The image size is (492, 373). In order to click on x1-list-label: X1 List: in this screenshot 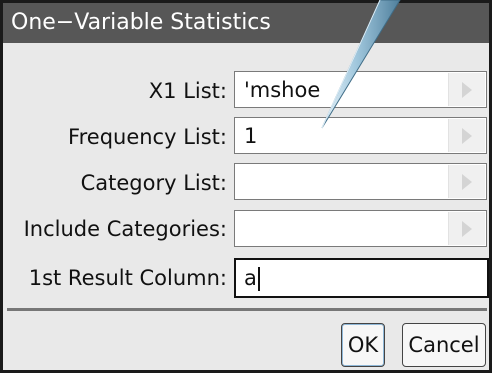, I will do `click(187, 91)`.